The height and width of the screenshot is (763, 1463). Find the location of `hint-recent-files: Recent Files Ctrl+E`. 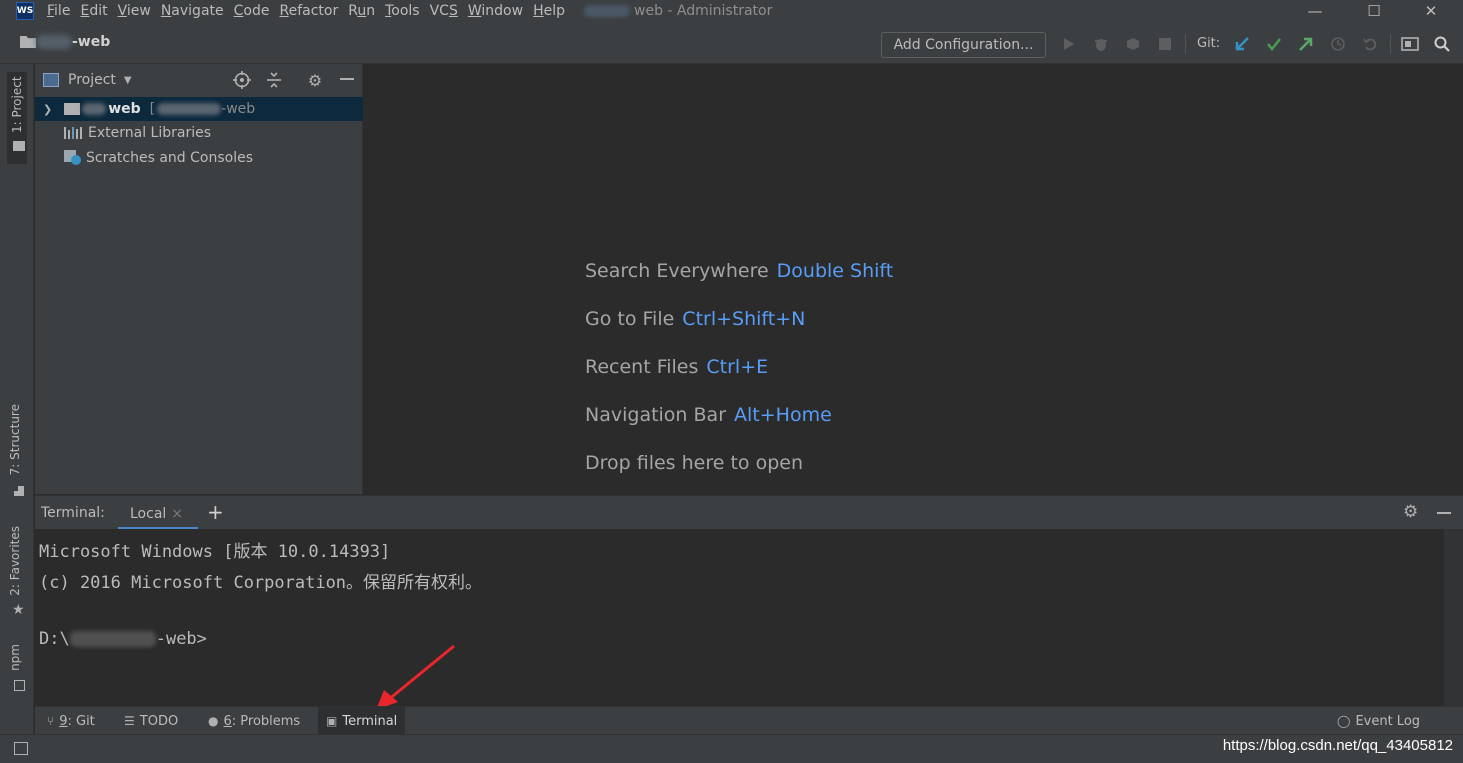

hint-recent-files: Recent Files Ctrl+E is located at coordinates (676, 367).